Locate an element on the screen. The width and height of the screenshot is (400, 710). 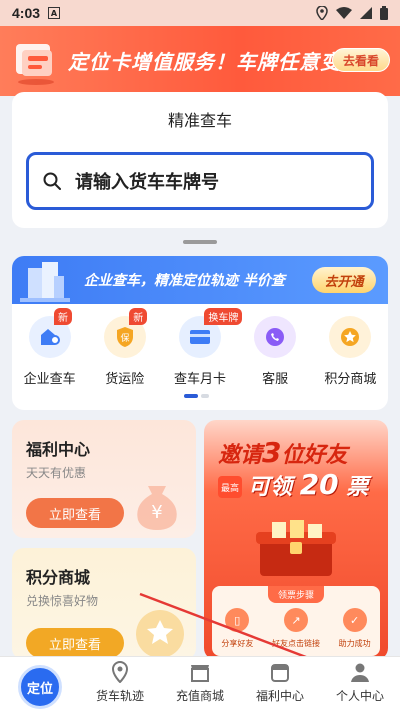
wifi-icon is located at coordinates (344, 13).